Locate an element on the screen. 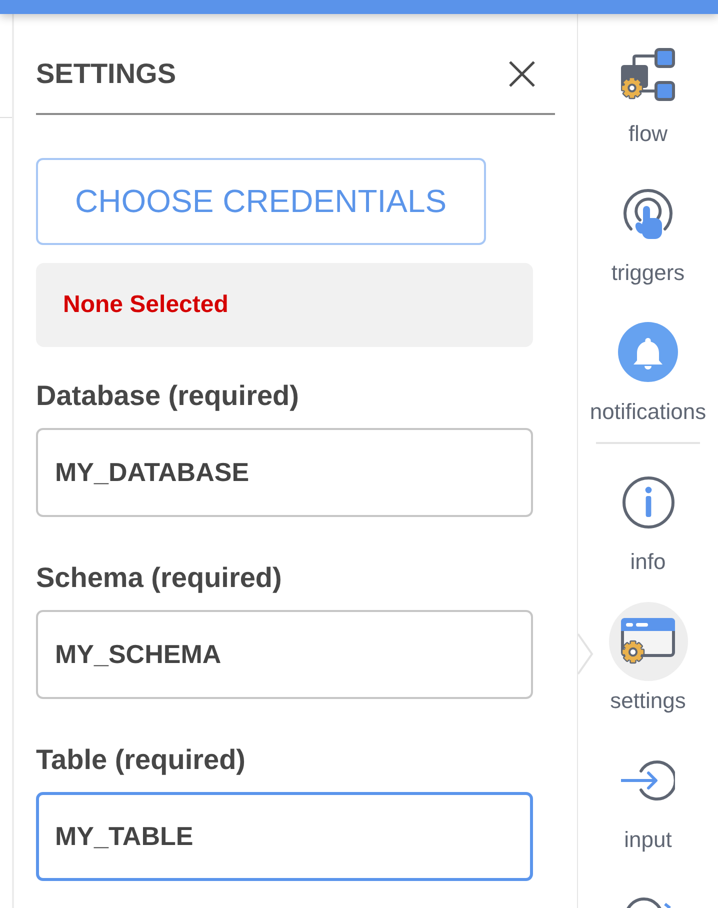 This screenshot has width=718, height=908. field-label: Database (required) is located at coordinates (167, 396).